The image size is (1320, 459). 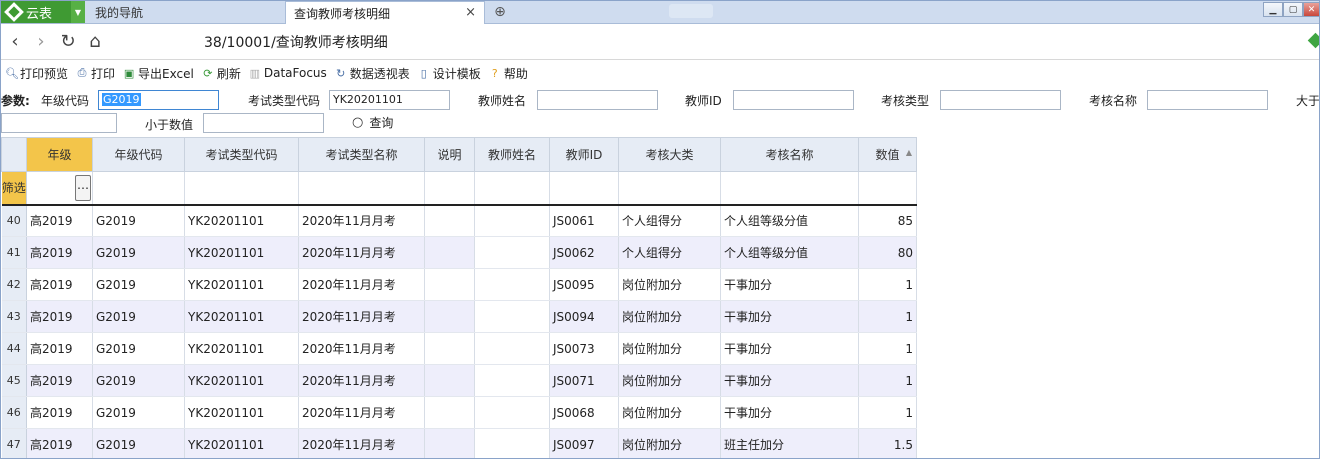 I want to click on row-number: 45, so click(x=14, y=380).